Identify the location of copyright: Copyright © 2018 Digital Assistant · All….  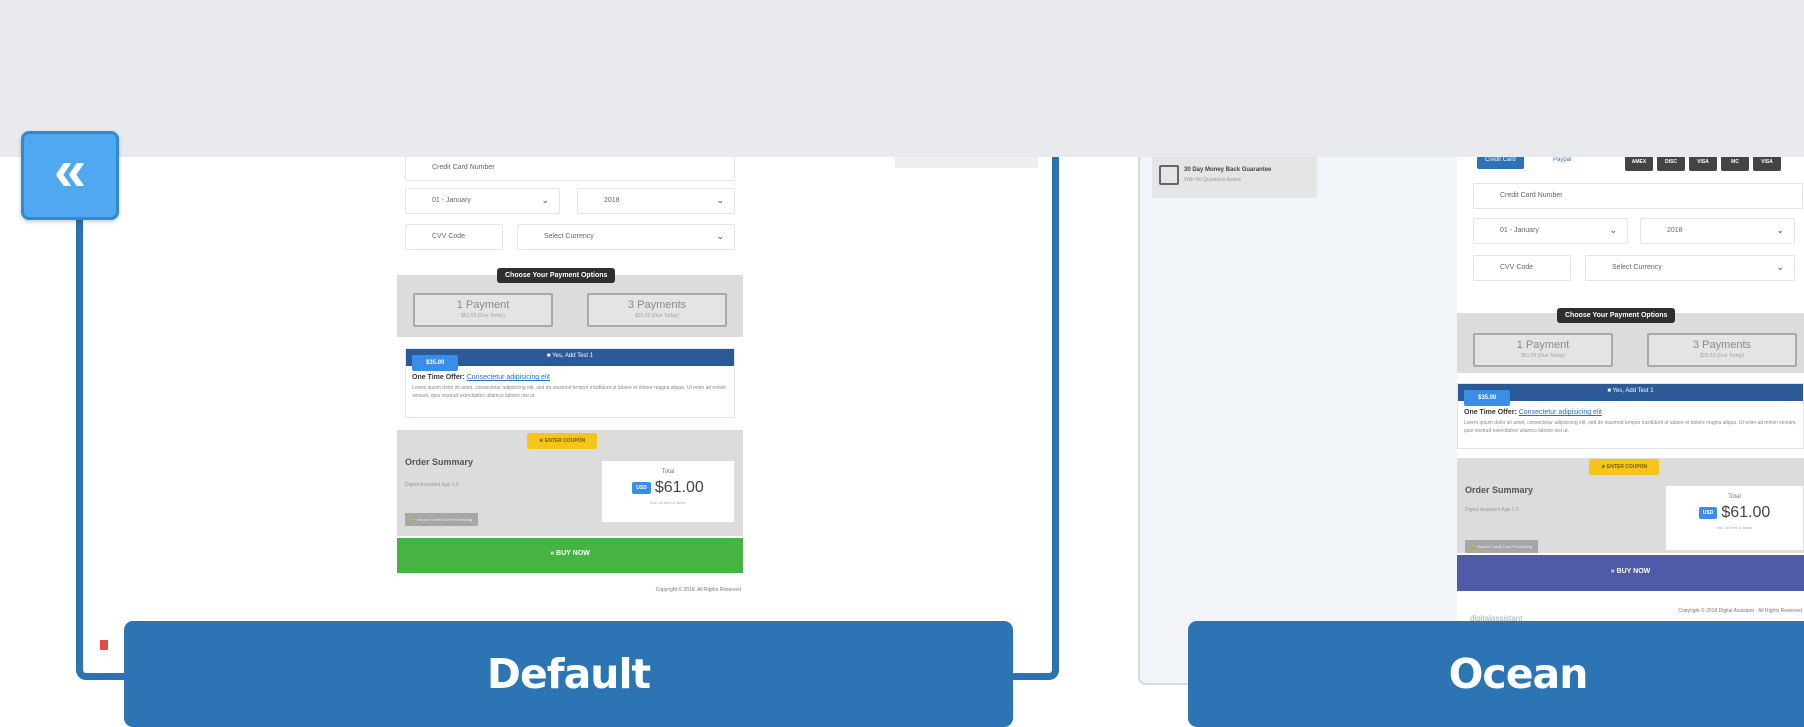
(1740, 611).